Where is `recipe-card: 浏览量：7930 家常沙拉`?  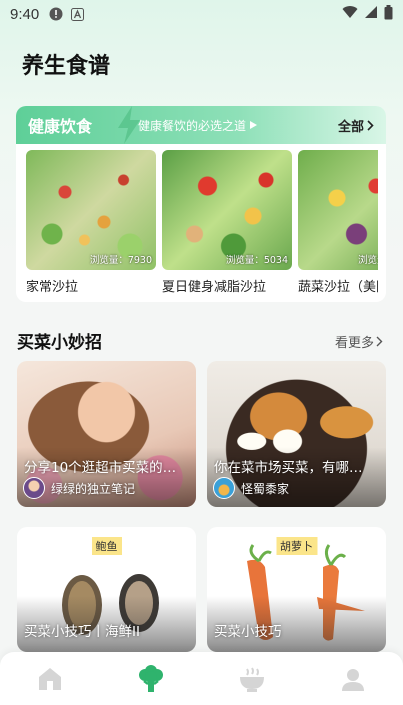
recipe-card: 浏览量：7930 家常沙拉 is located at coordinates (91, 222).